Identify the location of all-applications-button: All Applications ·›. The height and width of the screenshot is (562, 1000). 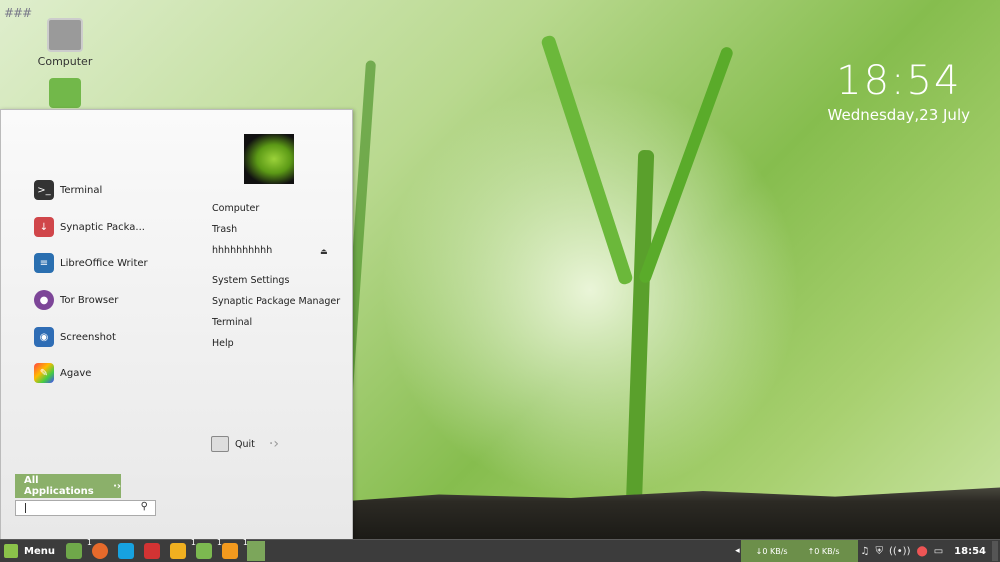
(68, 486).